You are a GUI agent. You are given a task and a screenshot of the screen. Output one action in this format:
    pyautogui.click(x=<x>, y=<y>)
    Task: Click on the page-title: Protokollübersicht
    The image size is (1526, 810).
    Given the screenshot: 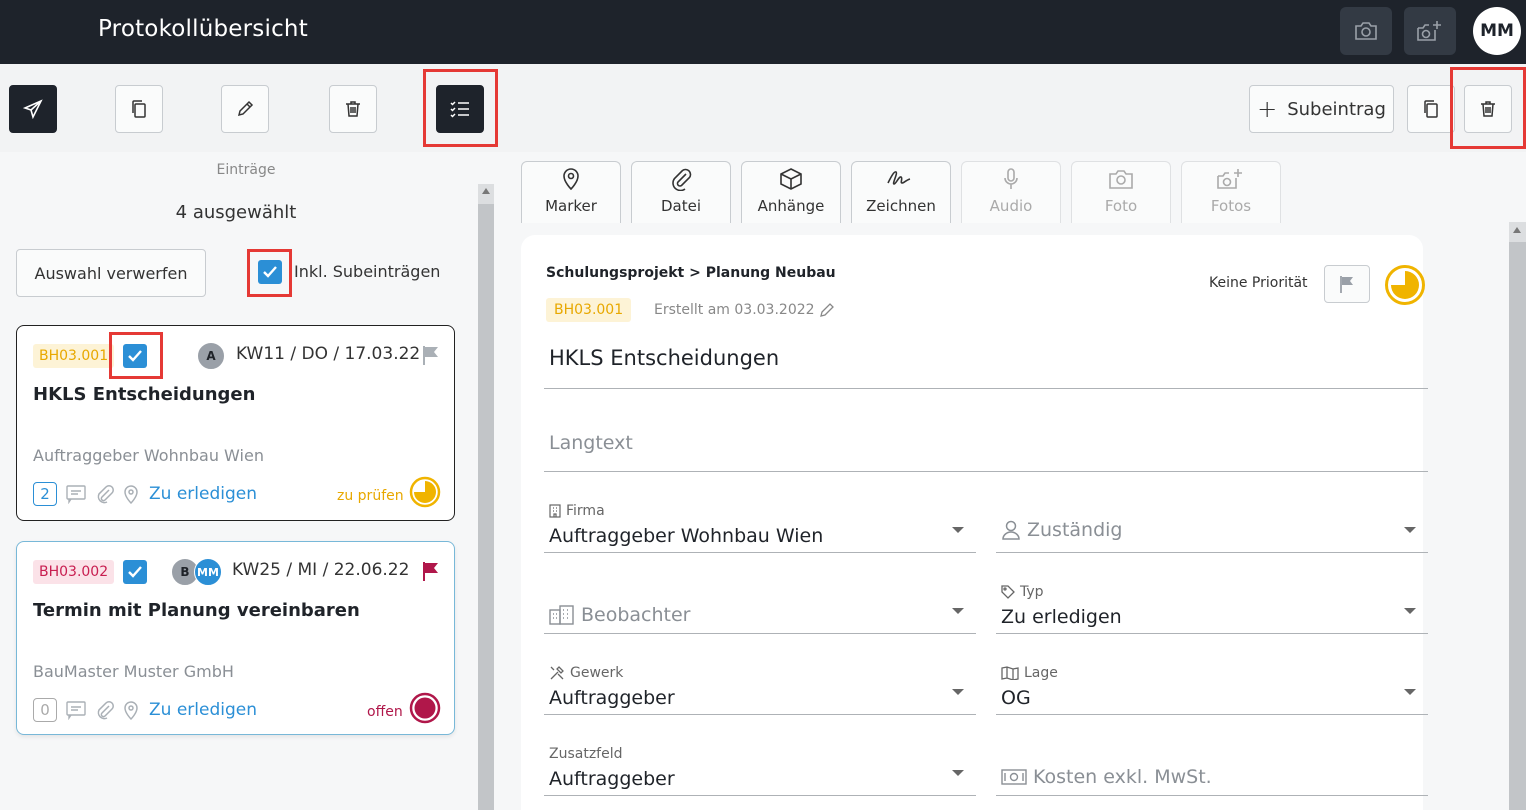 What is the action you would take?
    pyautogui.click(x=203, y=29)
    